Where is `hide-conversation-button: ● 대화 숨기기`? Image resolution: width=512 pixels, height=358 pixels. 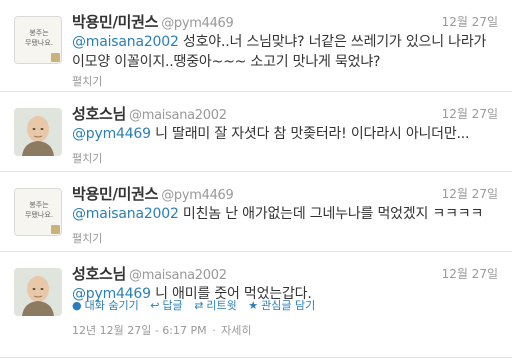 hide-conversation-button: ● 대화 숨기기 is located at coordinates (105, 305).